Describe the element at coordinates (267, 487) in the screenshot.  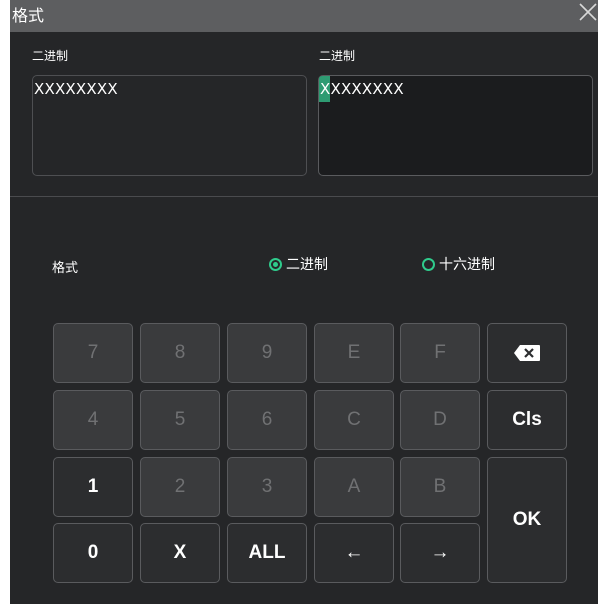
I see `key-3: 3` at that location.